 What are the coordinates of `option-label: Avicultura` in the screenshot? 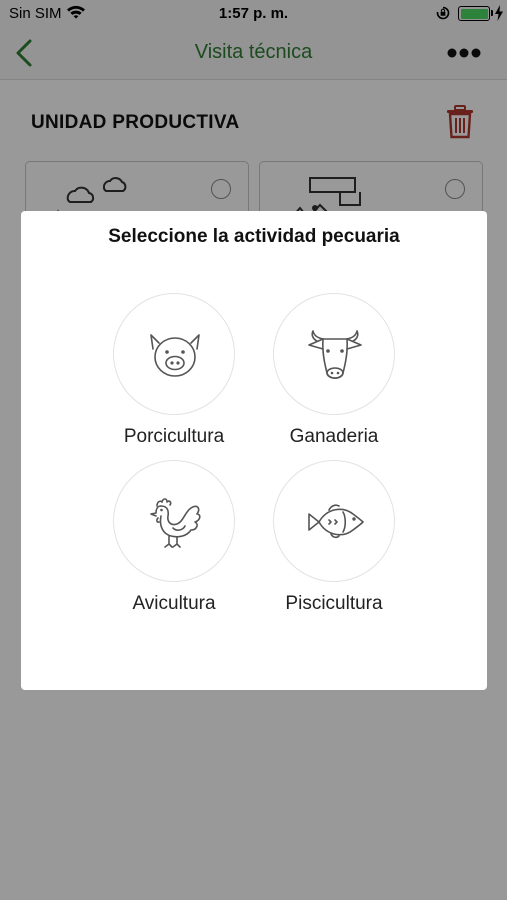 It's located at (174, 603).